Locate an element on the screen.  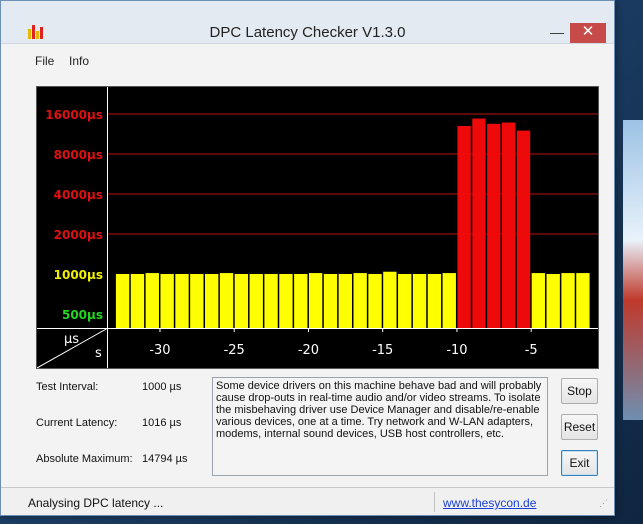
stat-value: 1016 µs is located at coordinates (162, 423).